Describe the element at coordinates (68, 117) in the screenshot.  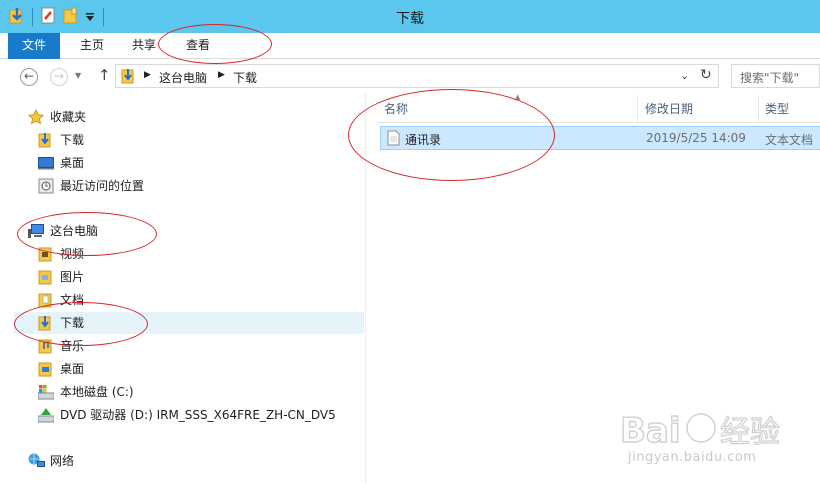
I see `nav-favorites-label: 收藏夹` at that location.